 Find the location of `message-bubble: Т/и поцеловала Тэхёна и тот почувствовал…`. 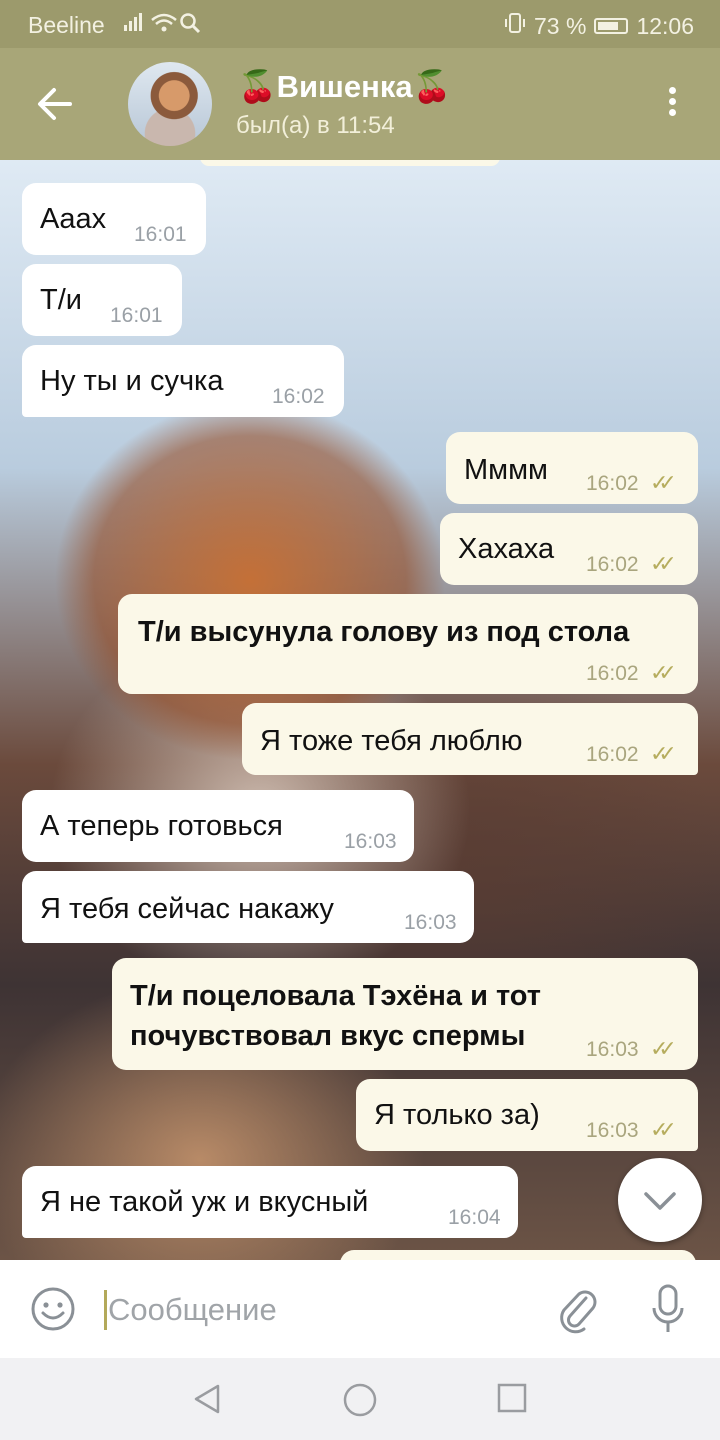

message-bubble: Т/и поцеловала Тэхёна и тот почувствовал… is located at coordinates (405, 1014).